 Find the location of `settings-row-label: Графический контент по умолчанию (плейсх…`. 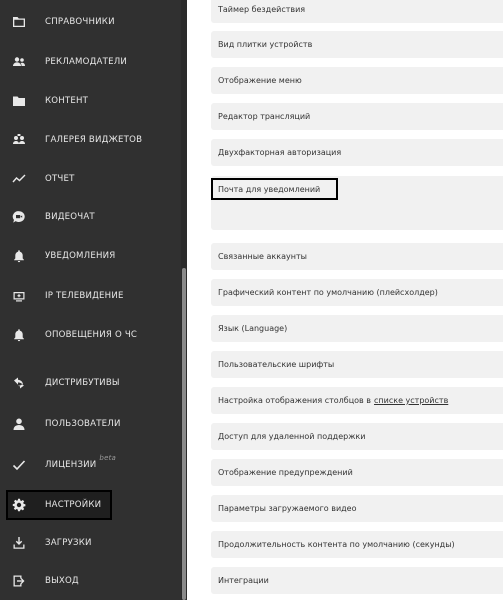

settings-row-label: Графический контент по умолчанию (плейсх… is located at coordinates (328, 292).